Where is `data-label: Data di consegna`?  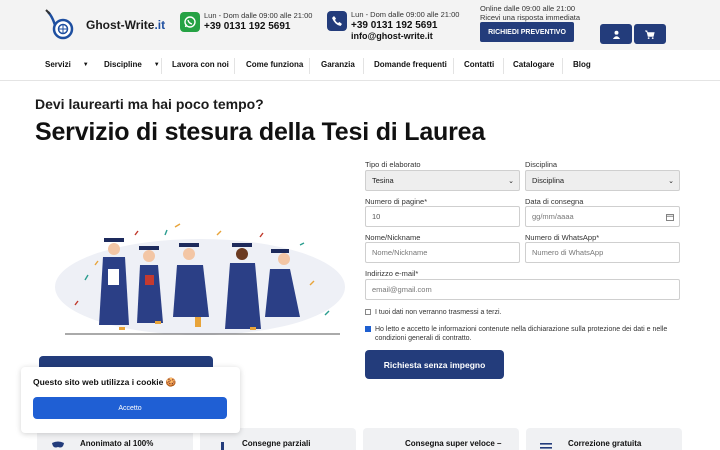 data-label: Data di consegna is located at coordinates (554, 201).